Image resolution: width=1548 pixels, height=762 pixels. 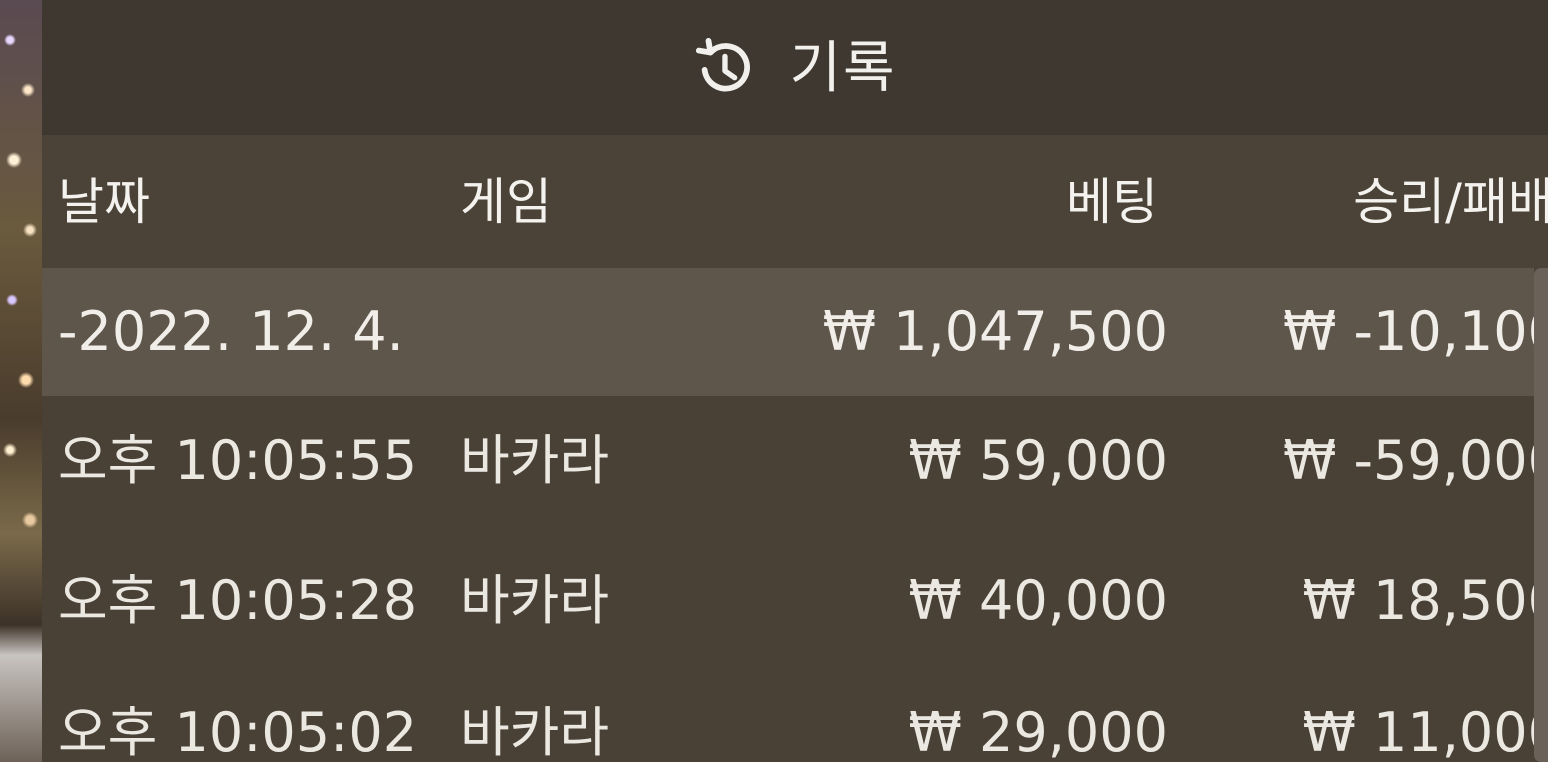 I want to click on row-bet: ₩ 29,000, so click(x=1038, y=731).